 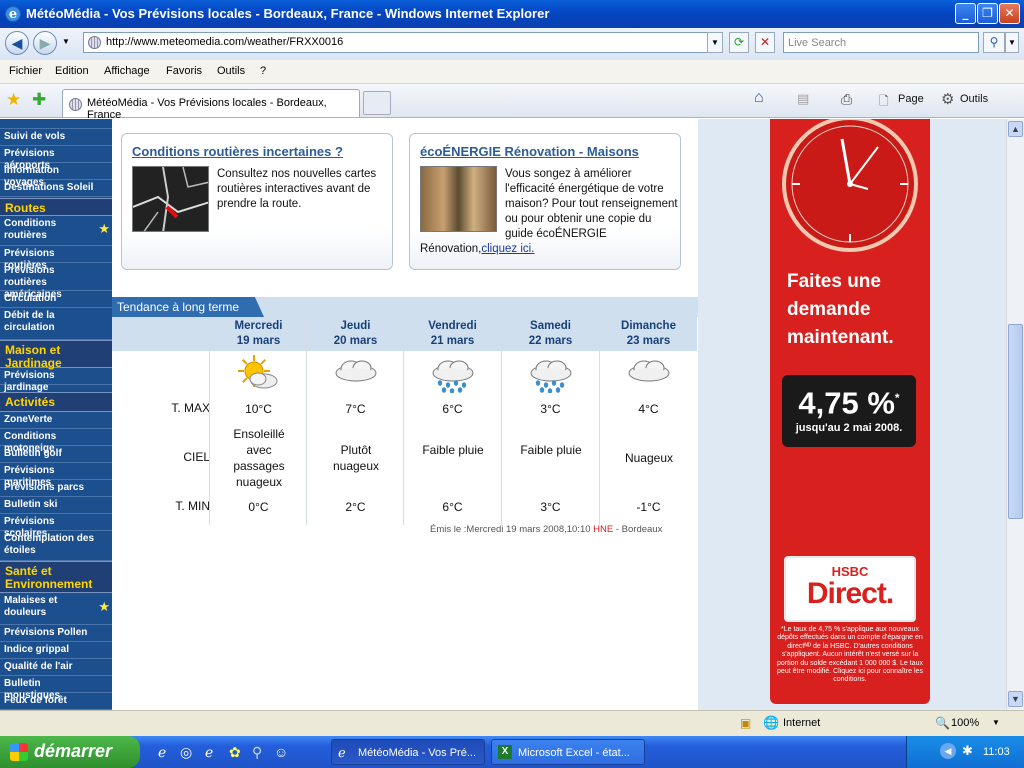 What do you see at coordinates (355, 334) in the screenshot?
I see `forecast-day-header: Jeudi 20 mars` at bounding box center [355, 334].